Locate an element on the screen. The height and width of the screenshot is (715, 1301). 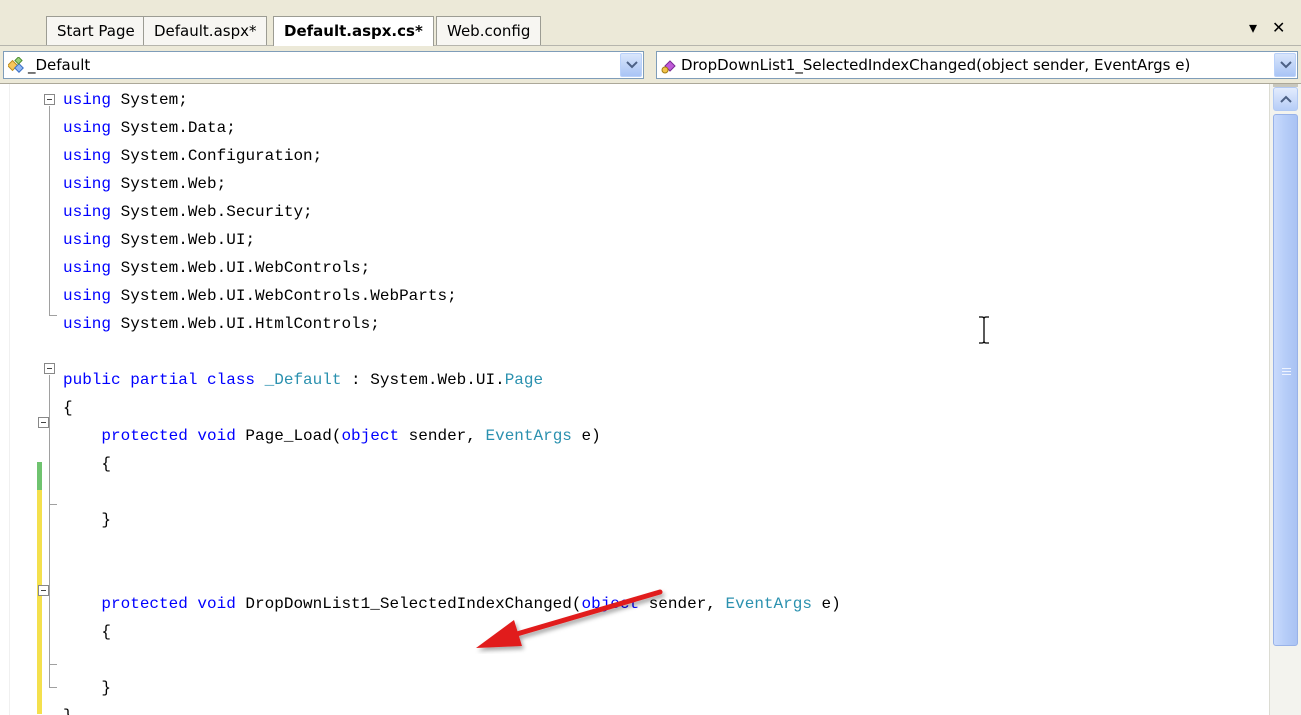
type-dropdown-button is located at coordinates (631, 65).